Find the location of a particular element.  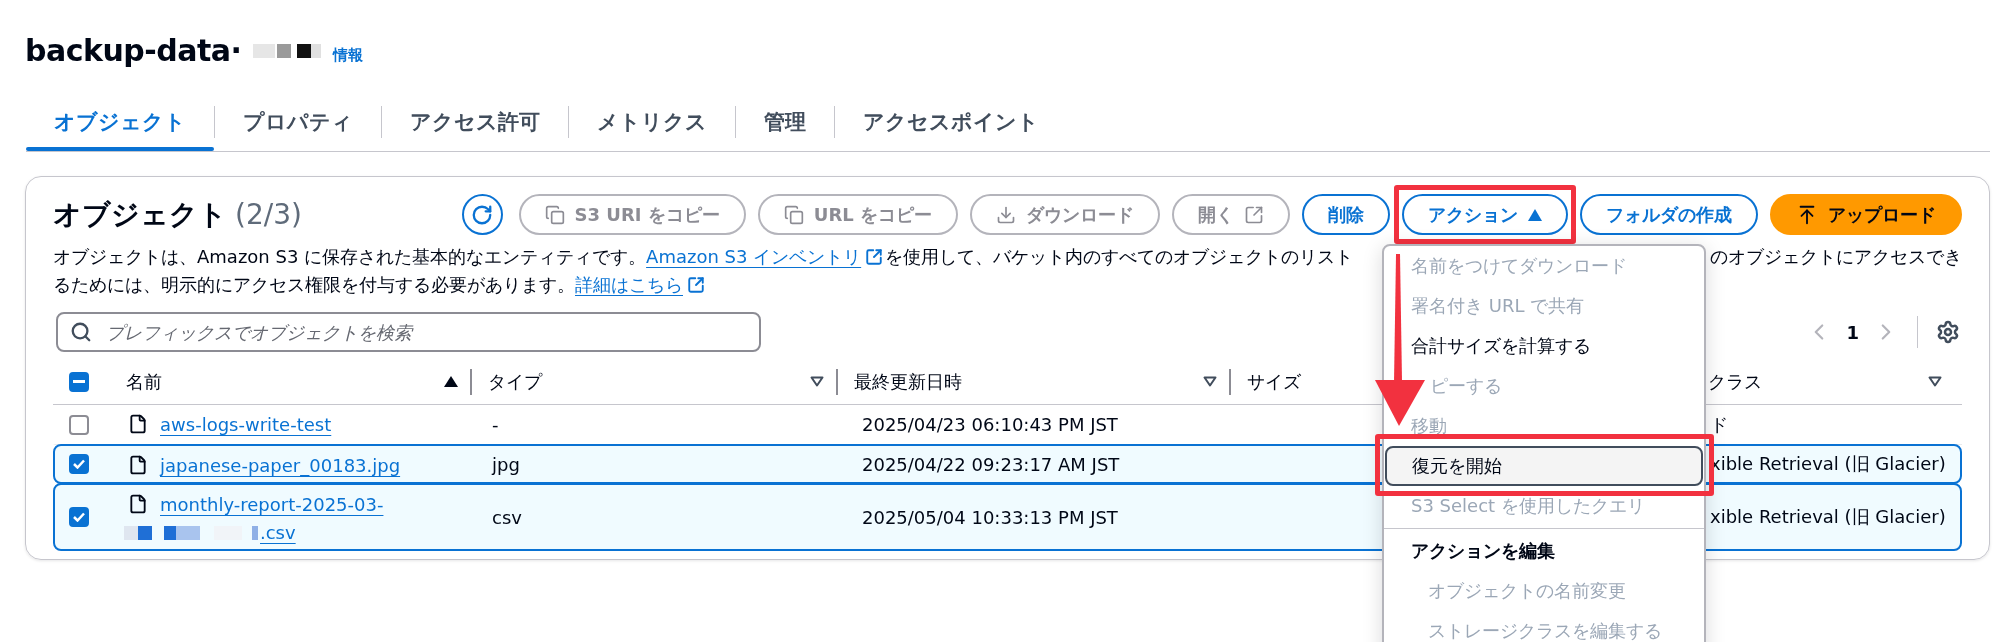

object-link: aws-logs-write-test is located at coordinates (246, 425).